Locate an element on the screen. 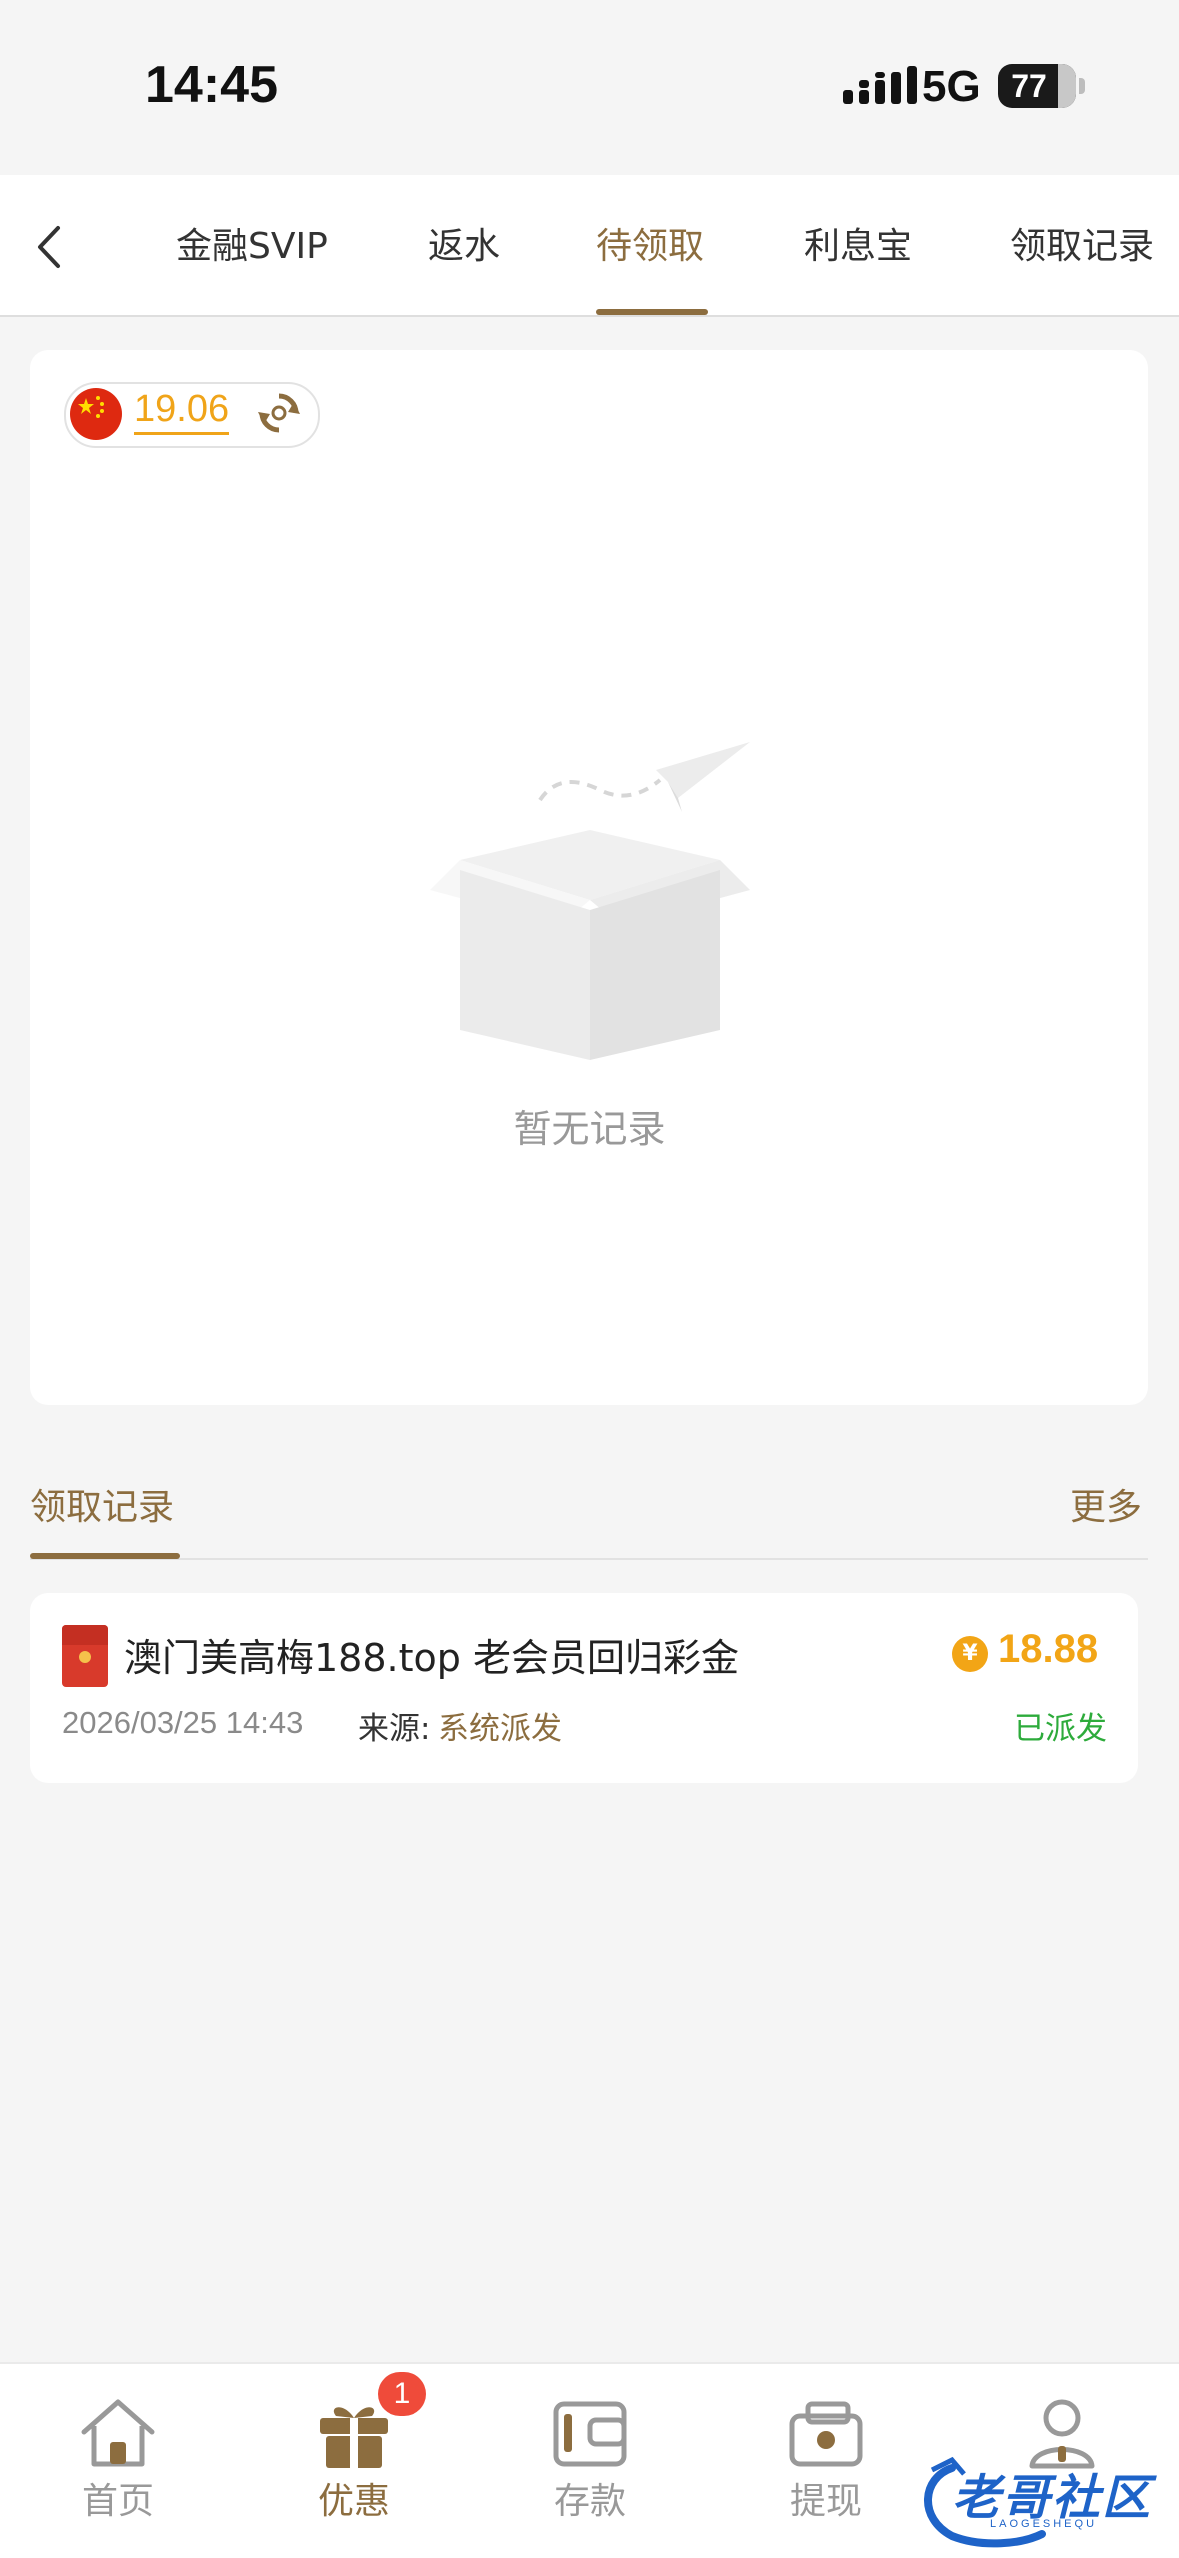  china-flag-icon is located at coordinates (96, 414).